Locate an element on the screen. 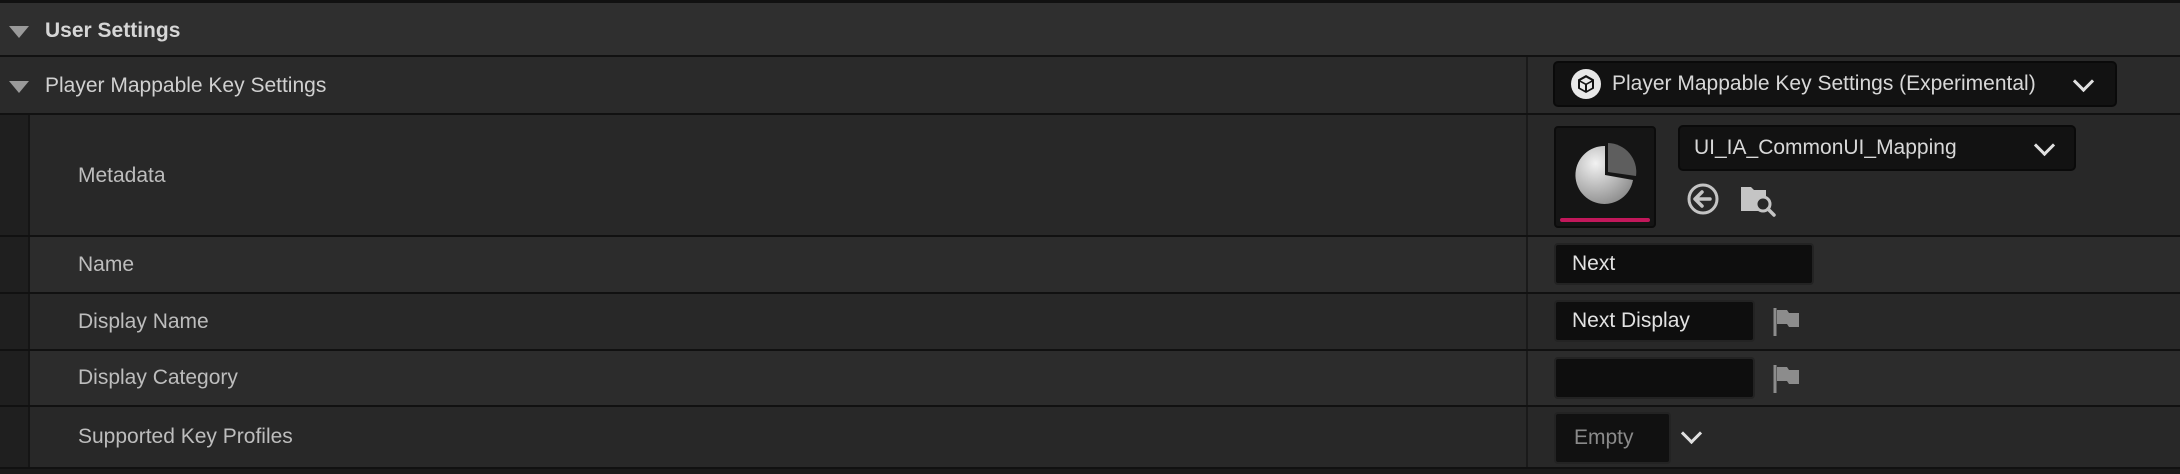  pie-asset-icon is located at coordinates (1606, 173).